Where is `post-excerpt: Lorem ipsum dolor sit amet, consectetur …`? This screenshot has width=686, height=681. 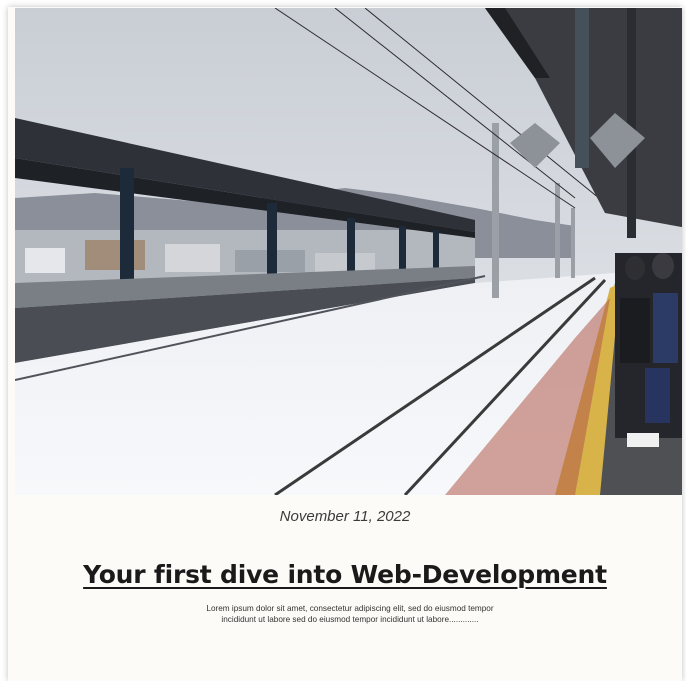
post-excerpt: Lorem ipsum dolor sit amet, consectetur … is located at coordinates (350, 614).